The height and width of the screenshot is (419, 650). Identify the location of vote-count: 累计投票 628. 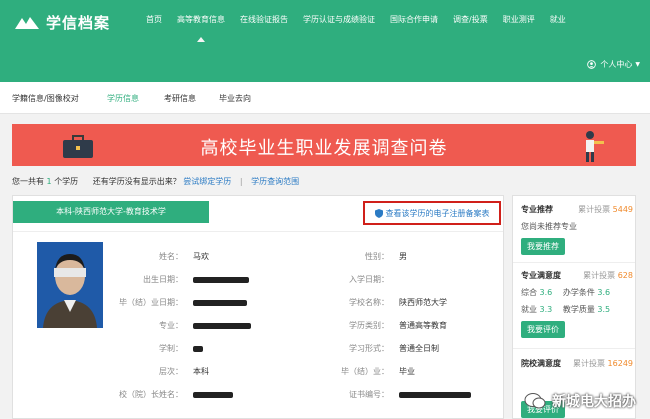
(608, 275).